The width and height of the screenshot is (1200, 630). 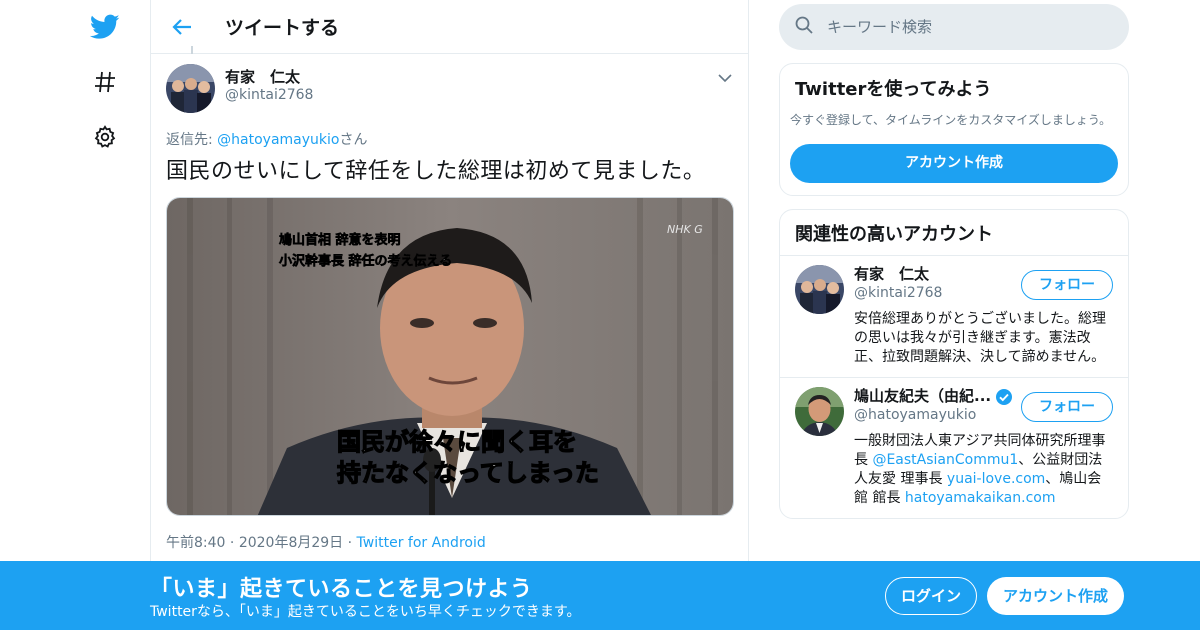 I want to click on search-box, so click(x=954, y=27).